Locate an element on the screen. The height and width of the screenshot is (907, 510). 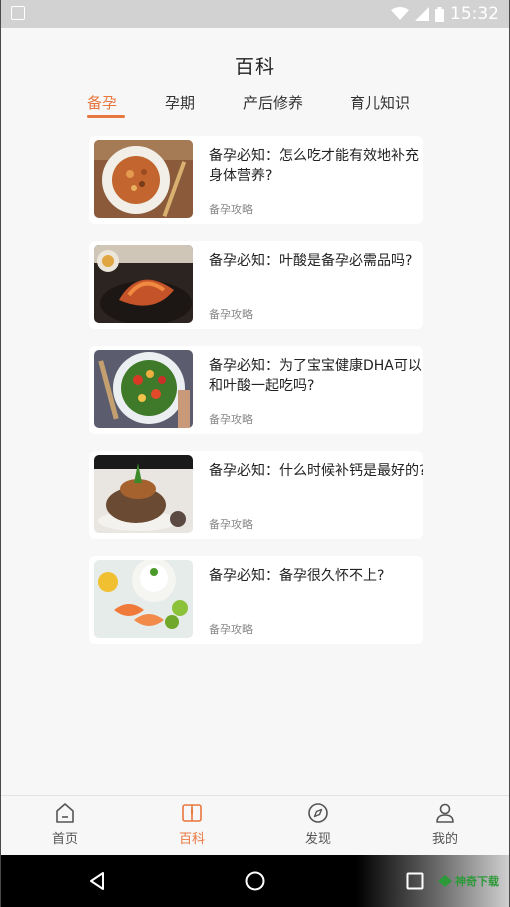
article-card: 备孕必知：为了宝宝健康DHA可以和叶酸一起吃吗? 备孕攻略 is located at coordinates (256, 390).